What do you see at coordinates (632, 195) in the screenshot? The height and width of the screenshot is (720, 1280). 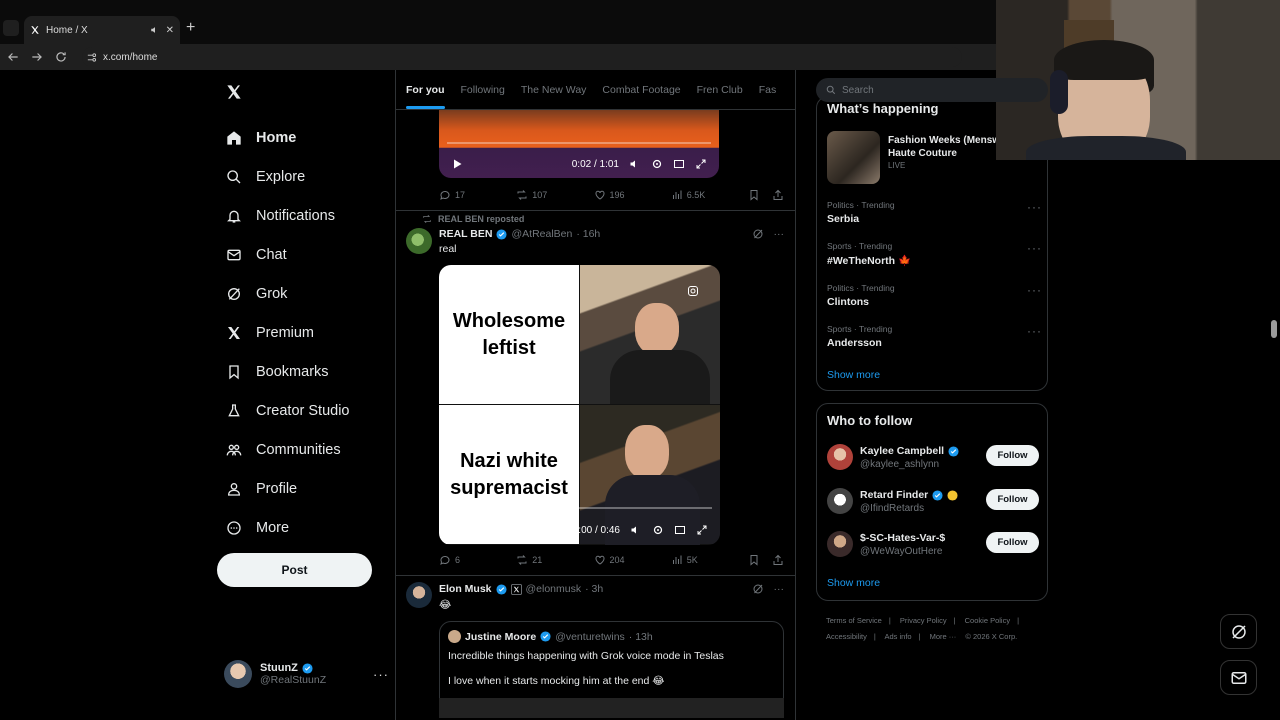 I see `like-button: 196` at bounding box center [632, 195].